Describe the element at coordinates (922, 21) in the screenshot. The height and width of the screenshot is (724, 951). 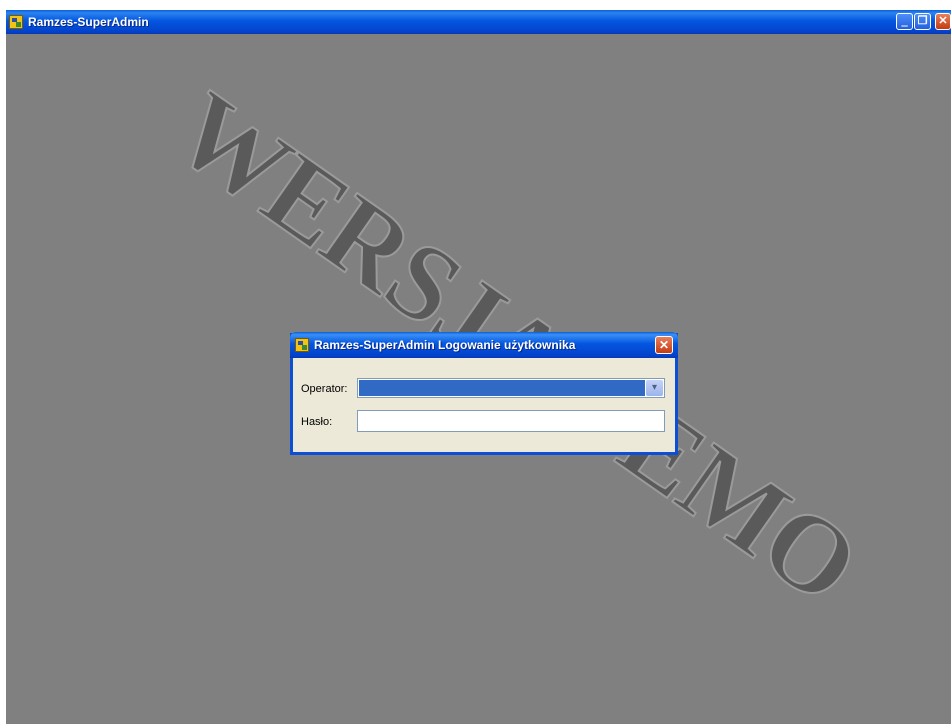
I see `restore-button: ❐` at that location.